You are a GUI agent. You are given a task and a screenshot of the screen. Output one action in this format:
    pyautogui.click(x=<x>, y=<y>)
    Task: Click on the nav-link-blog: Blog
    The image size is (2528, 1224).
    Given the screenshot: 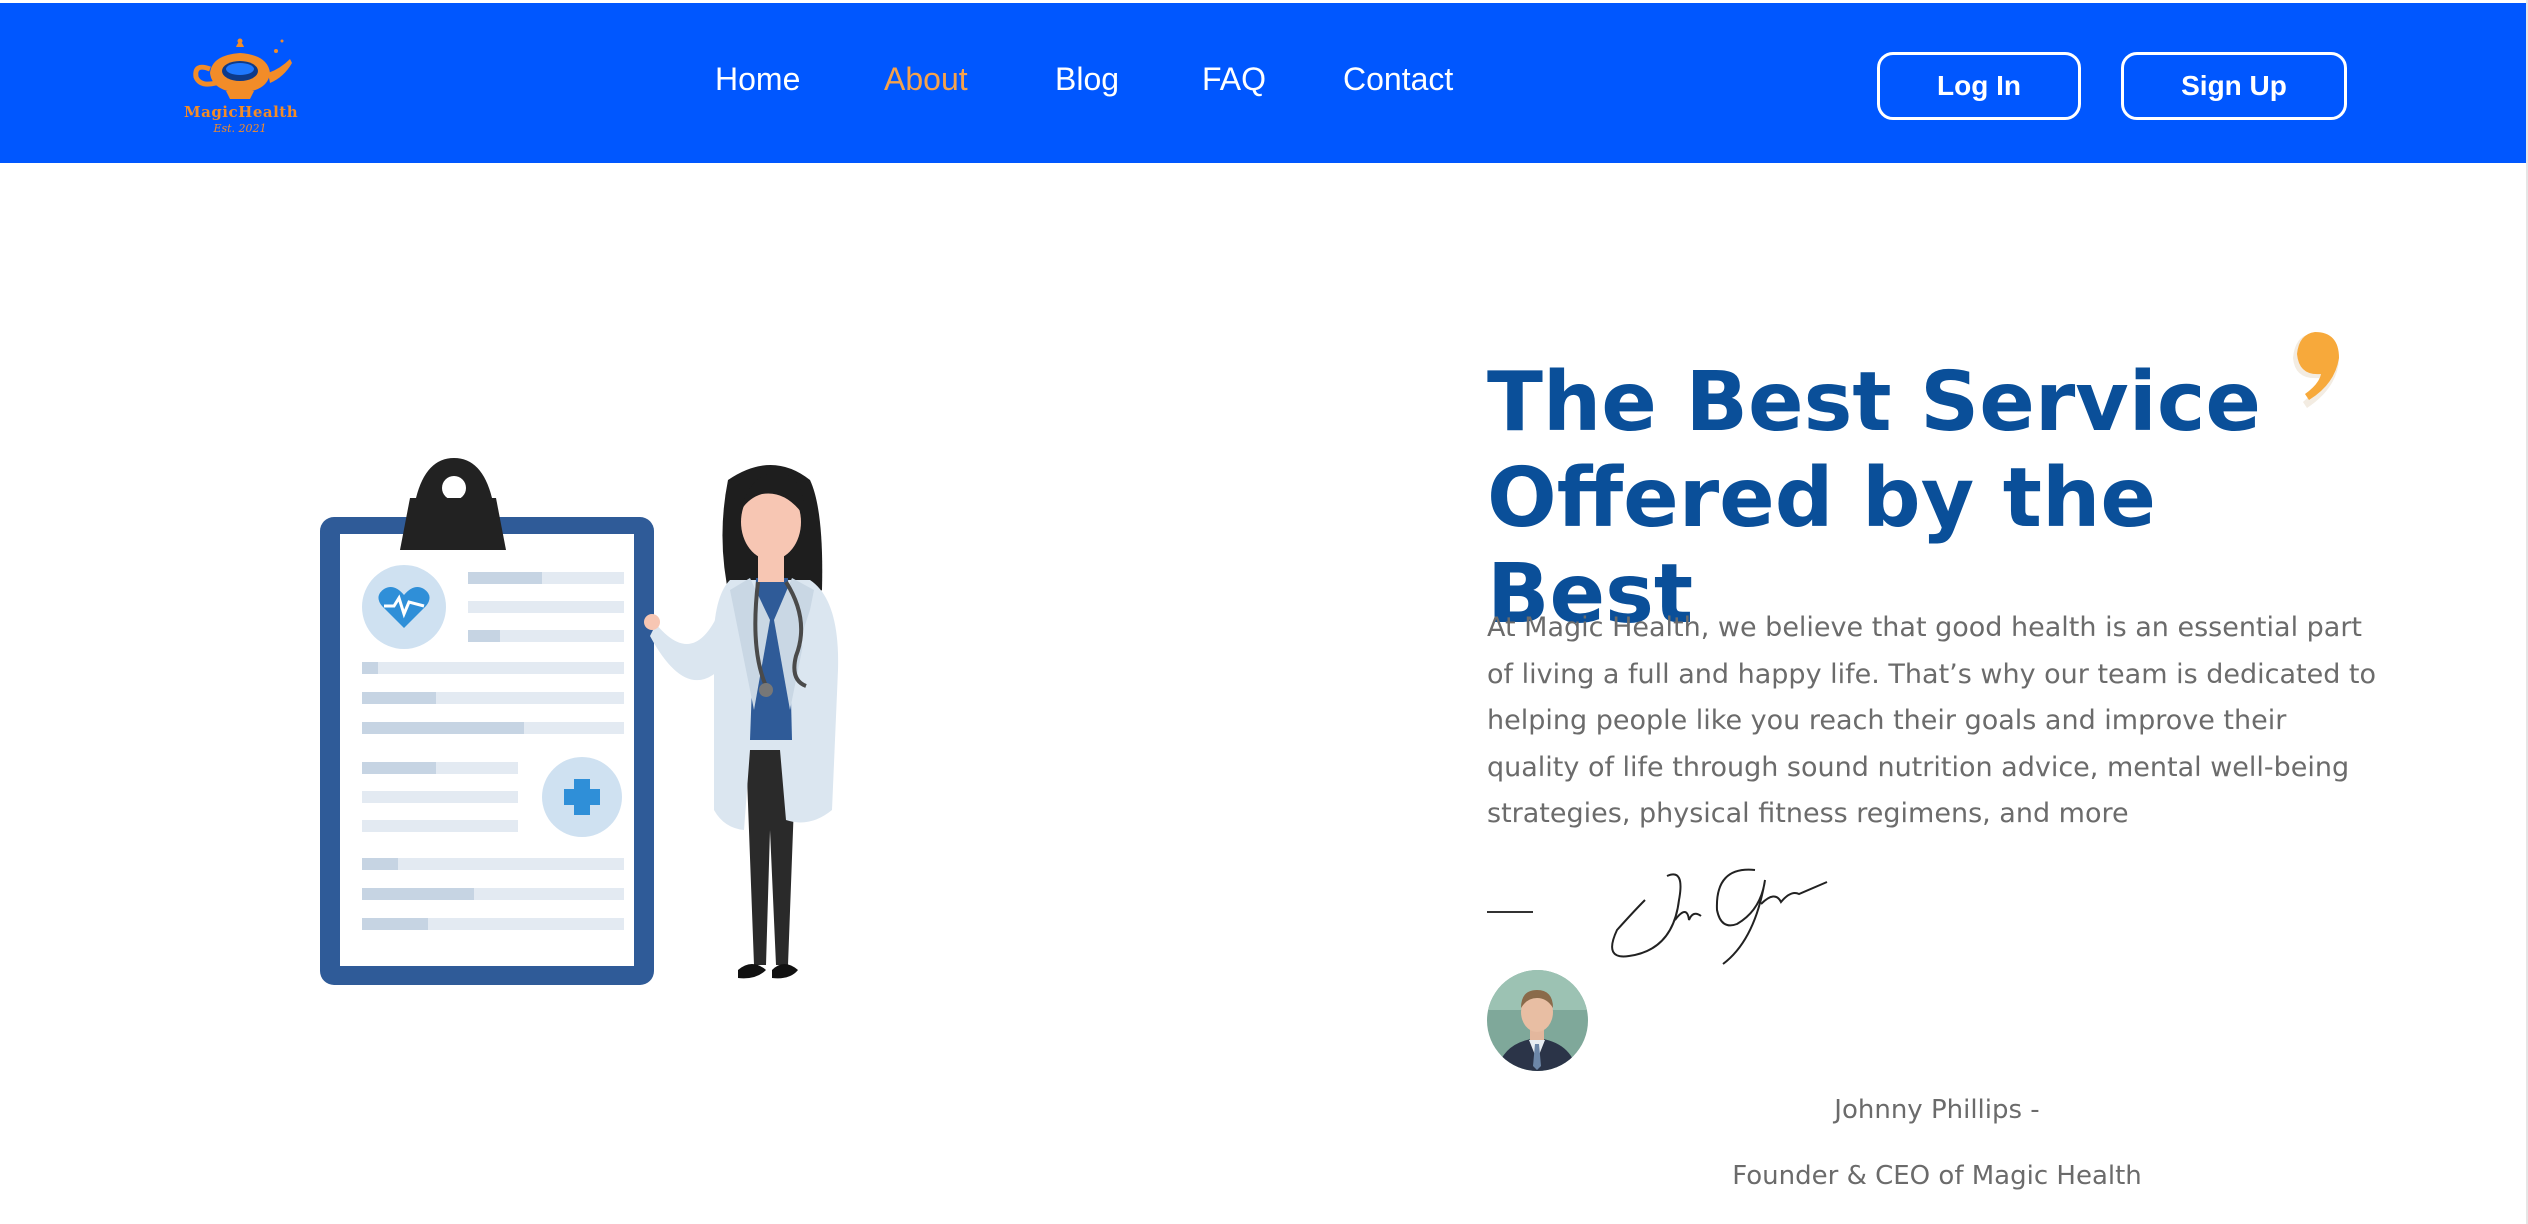 What is the action you would take?
    pyautogui.click(x=1087, y=79)
    